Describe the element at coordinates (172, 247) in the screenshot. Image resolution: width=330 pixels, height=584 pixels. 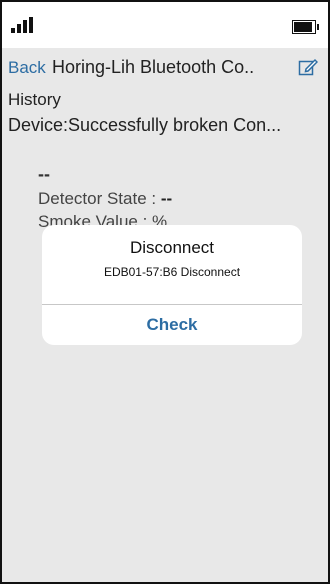
I see `dialog-title: Disconnect` at that location.